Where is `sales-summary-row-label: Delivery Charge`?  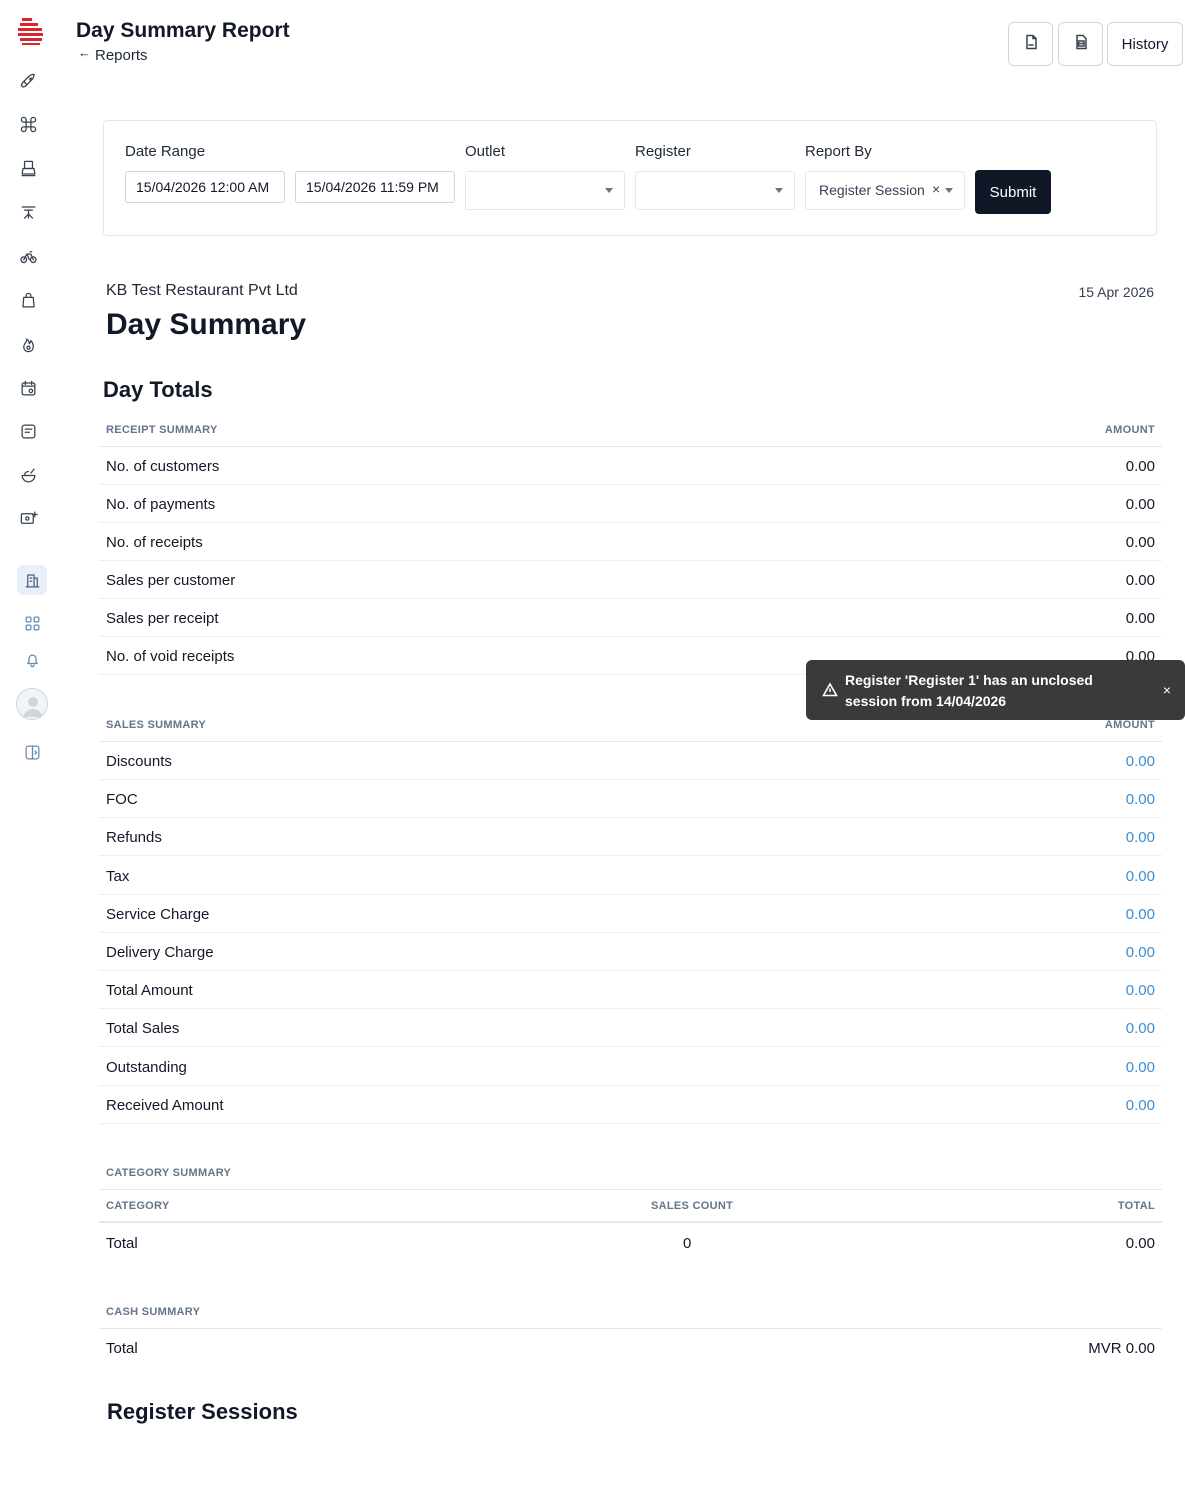
sales-summary-row-label: Delivery Charge is located at coordinates (160, 952).